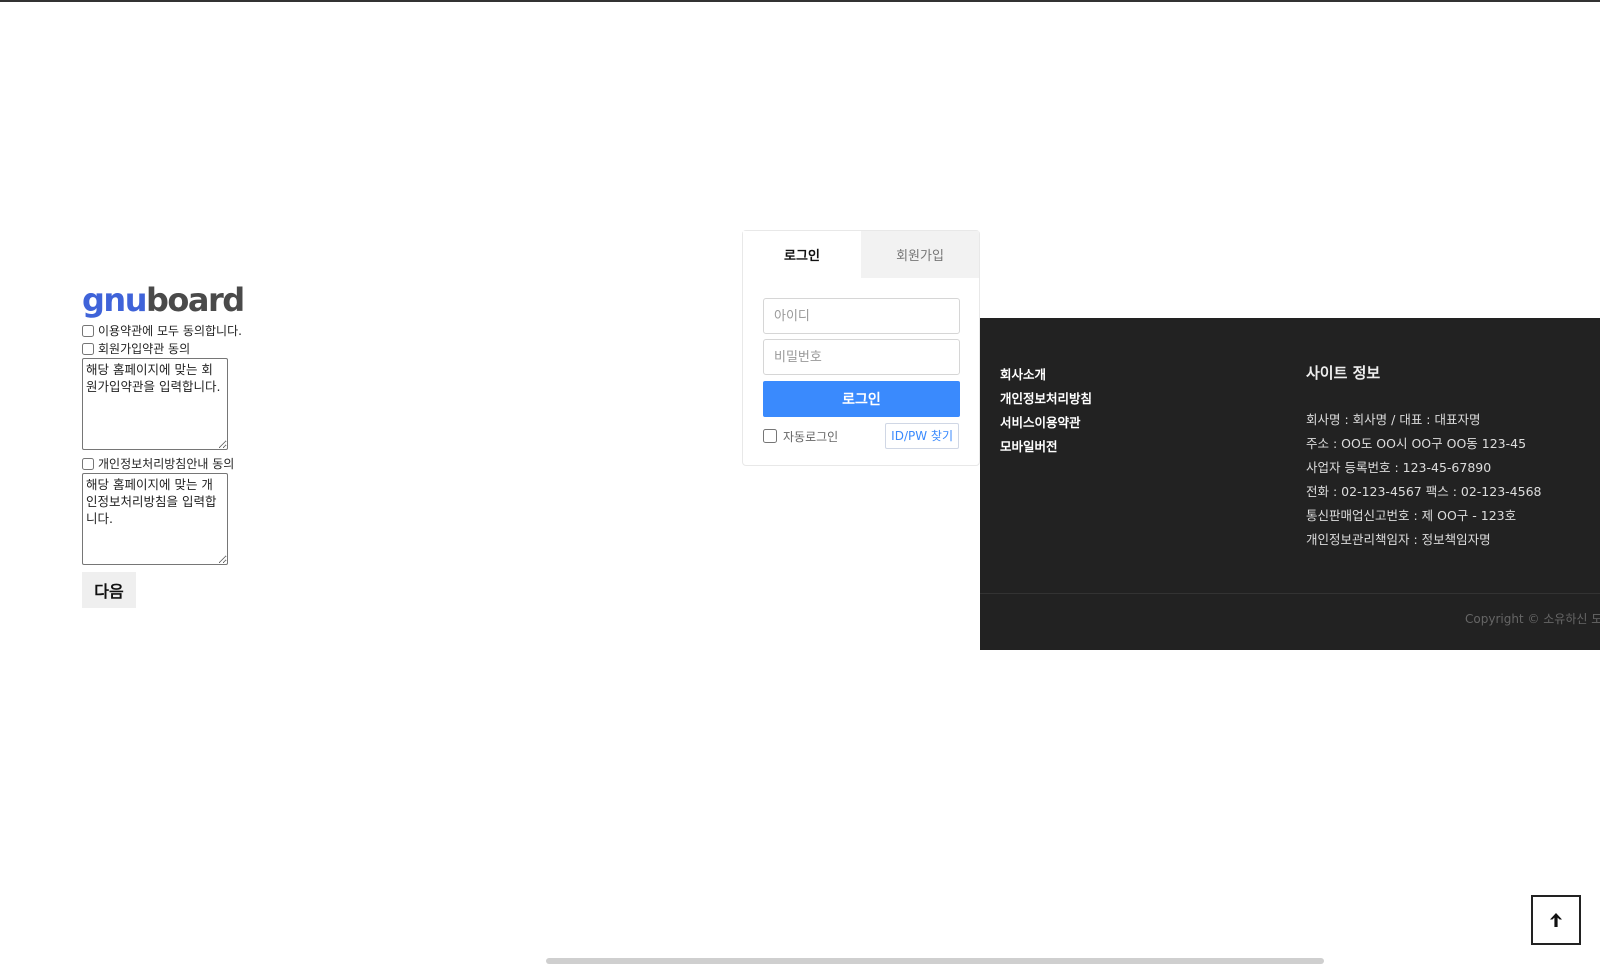 This screenshot has height=964, width=1600. Describe the element at coordinates (802, 254) in the screenshot. I see `tab-login: 로그인` at that location.